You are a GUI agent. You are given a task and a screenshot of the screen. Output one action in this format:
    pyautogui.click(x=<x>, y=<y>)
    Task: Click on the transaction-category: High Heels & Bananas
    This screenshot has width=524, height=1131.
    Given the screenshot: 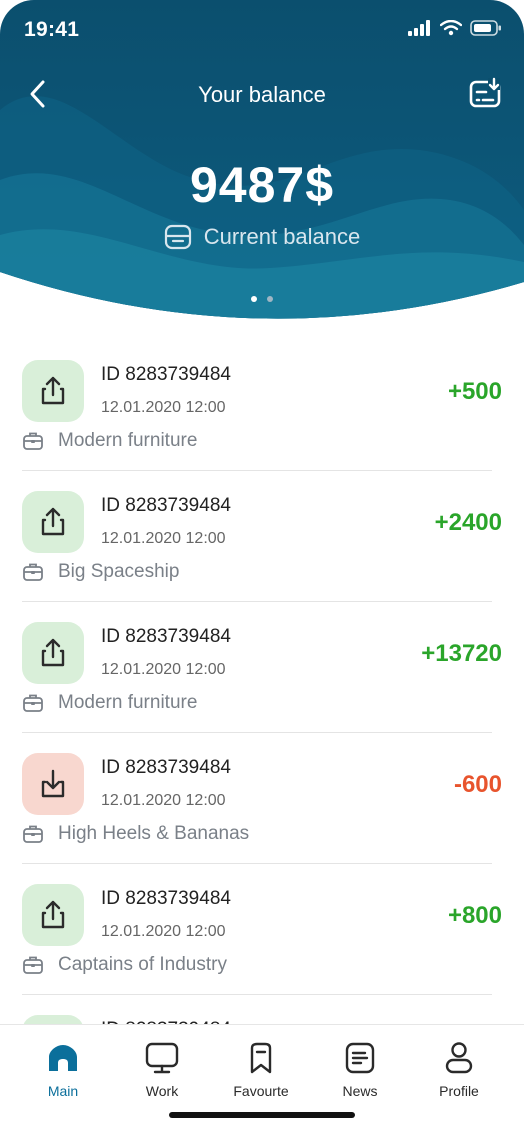 What is the action you would take?
    pyautogui.click(x=135, y=834)
    